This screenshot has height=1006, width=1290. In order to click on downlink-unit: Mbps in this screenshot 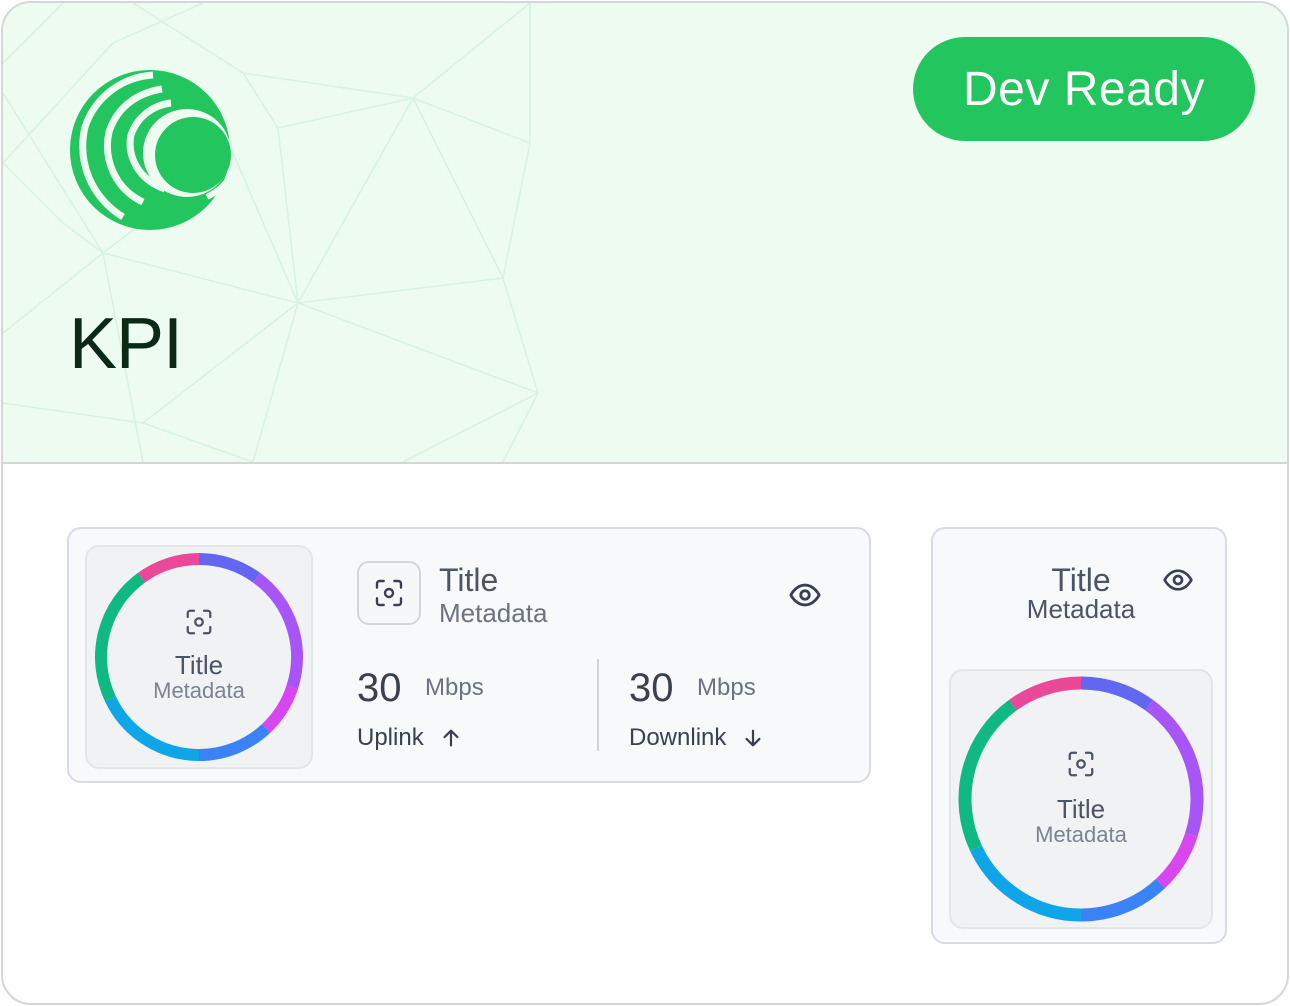, I will do `click(726, 687)`.